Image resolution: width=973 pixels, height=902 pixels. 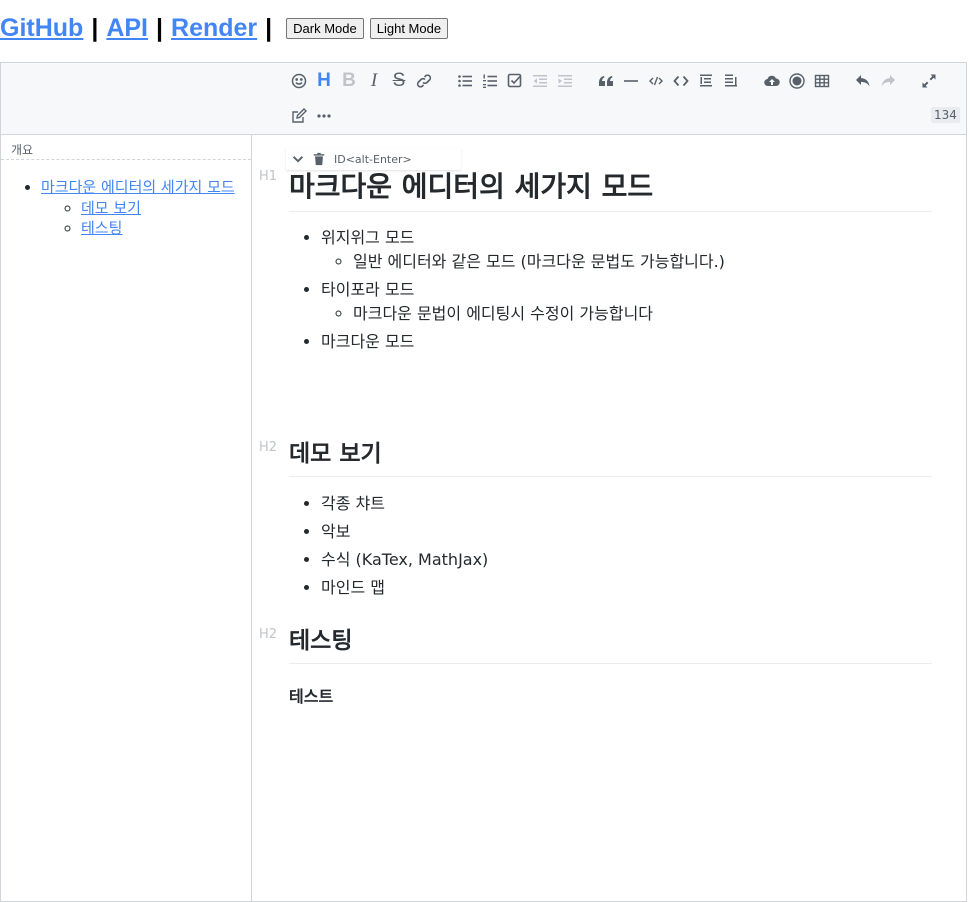 I want to click on insert-before-icon, so click(x=706, y=81).